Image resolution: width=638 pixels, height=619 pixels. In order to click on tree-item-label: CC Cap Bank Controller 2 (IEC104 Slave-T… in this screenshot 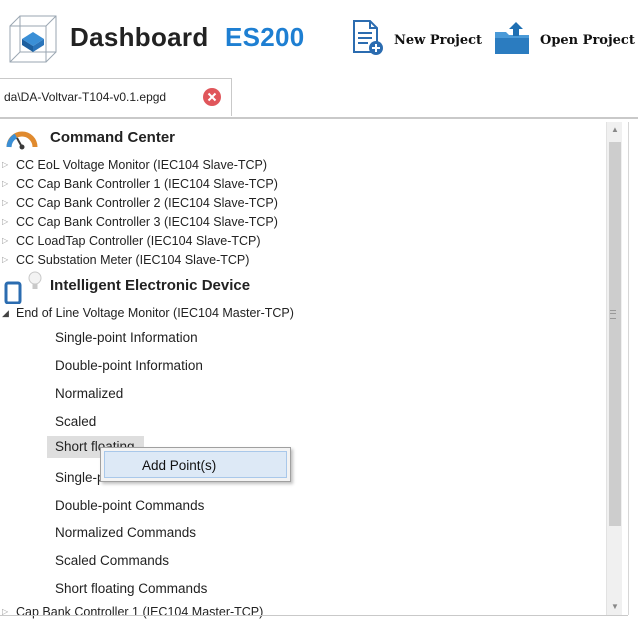, I will do `click(147, 203)`.